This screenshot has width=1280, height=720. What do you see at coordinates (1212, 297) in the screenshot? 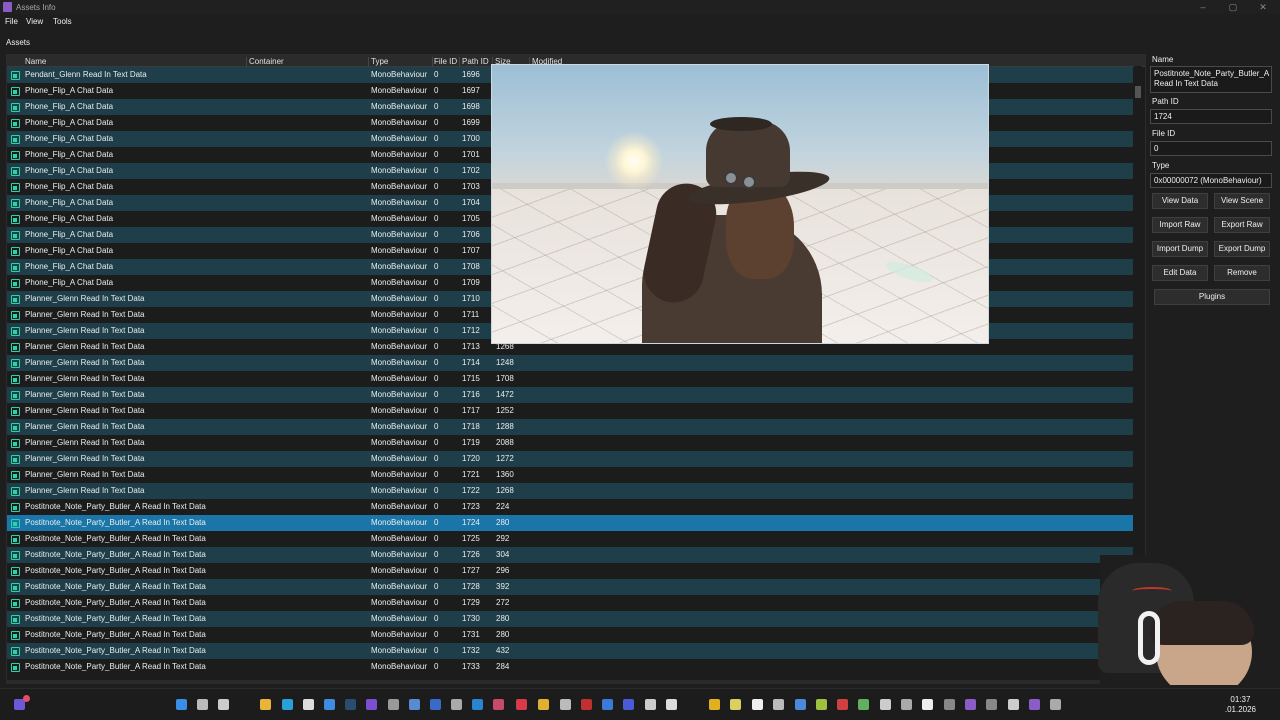
I see `plugins-button: Plugins` at bounding box center [1212, 297].